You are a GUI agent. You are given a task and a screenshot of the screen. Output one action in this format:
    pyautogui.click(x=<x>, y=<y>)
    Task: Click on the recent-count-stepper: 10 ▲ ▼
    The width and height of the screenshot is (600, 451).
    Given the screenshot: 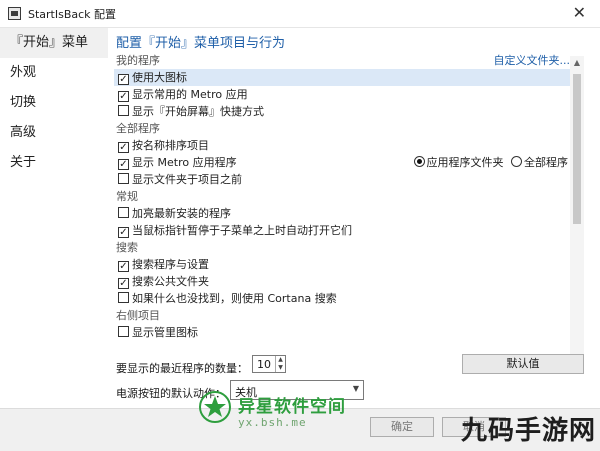 What is the action you would take?
    pyautogui.click(x=269, y=364)
    